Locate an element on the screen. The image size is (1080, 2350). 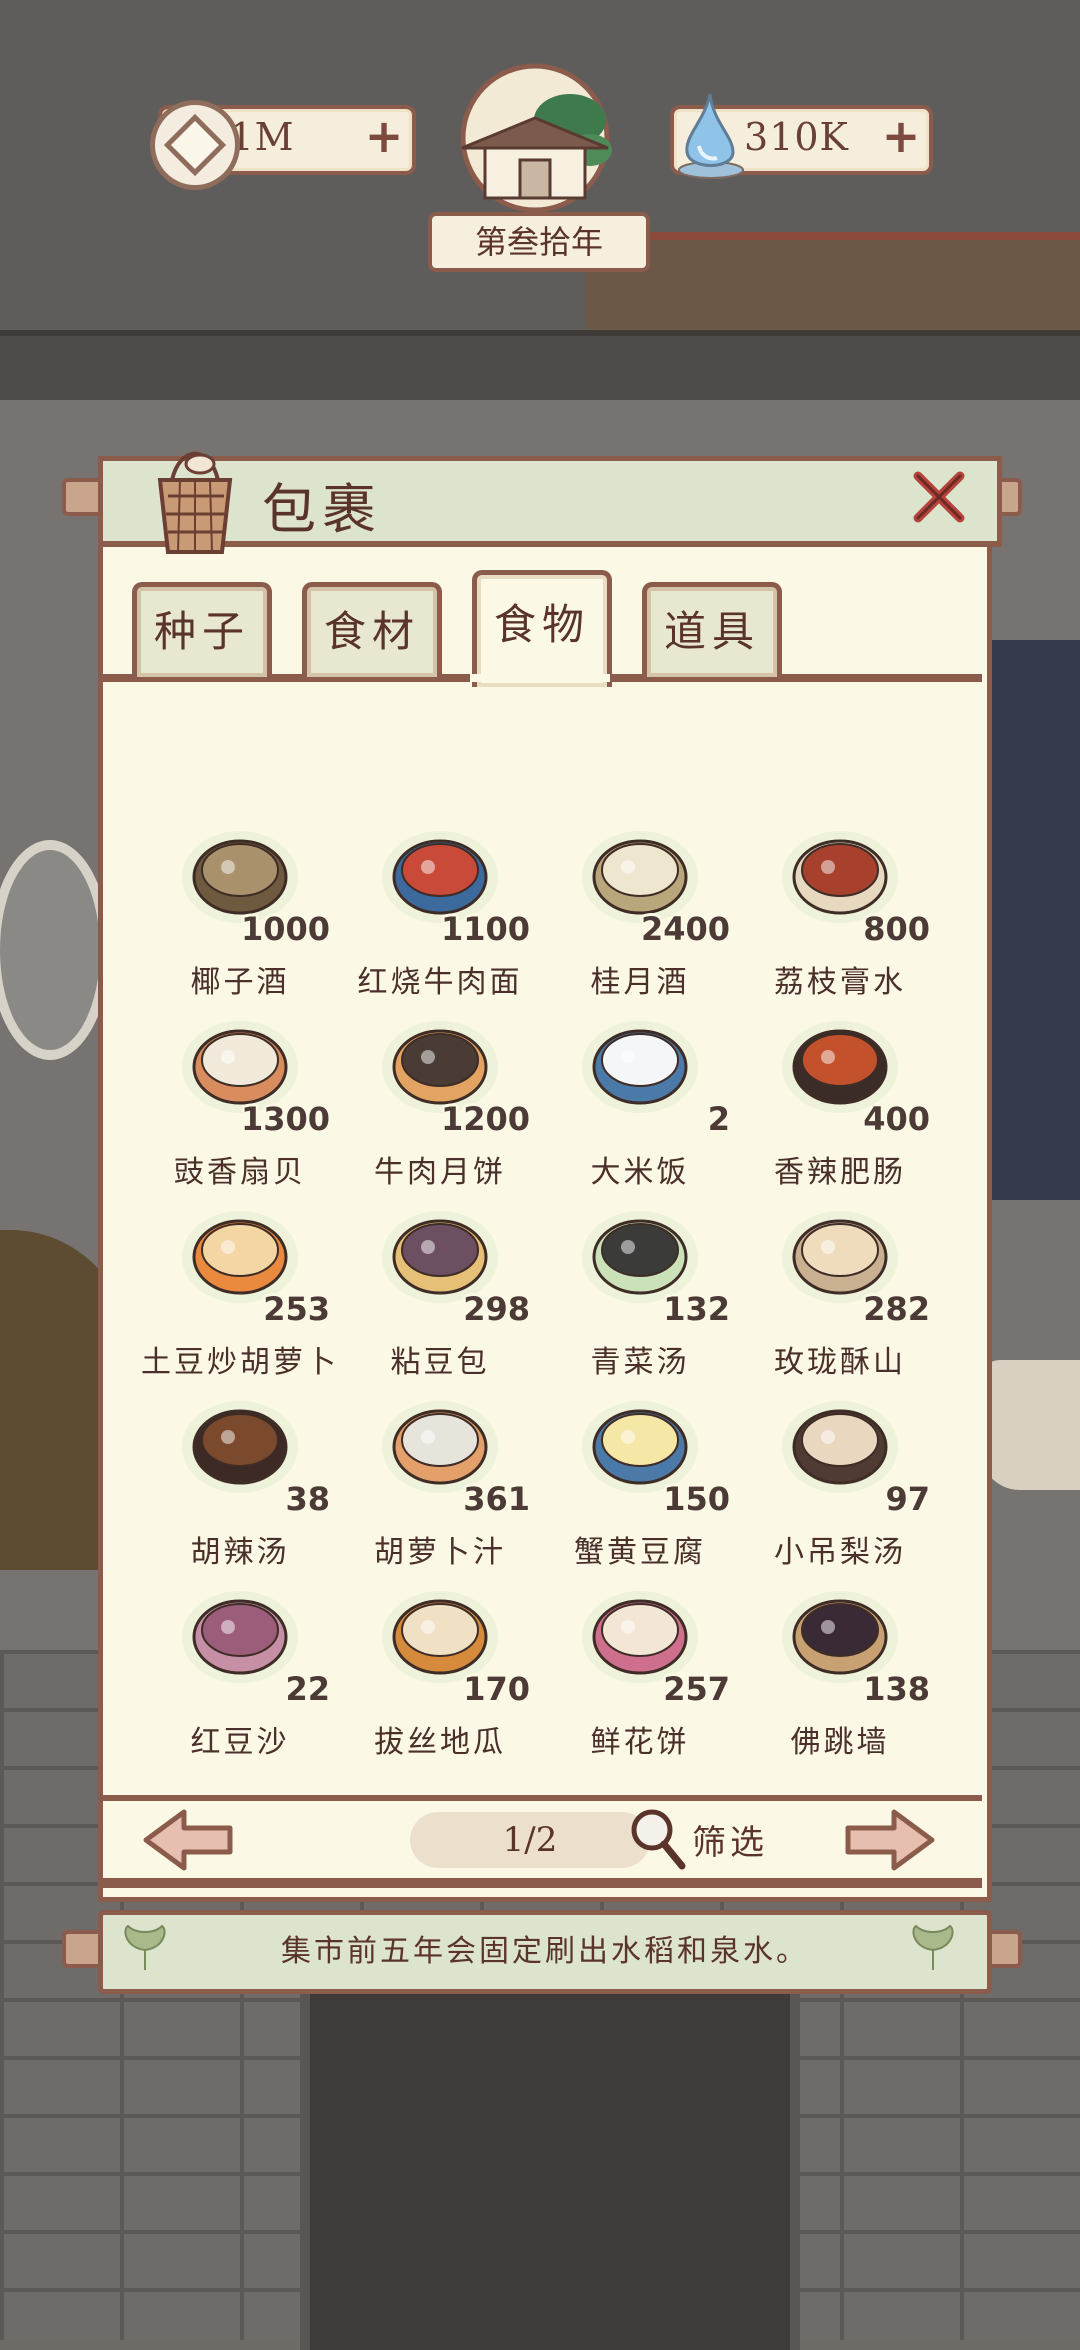
footer-divider is located at coordinates (540, 1798).